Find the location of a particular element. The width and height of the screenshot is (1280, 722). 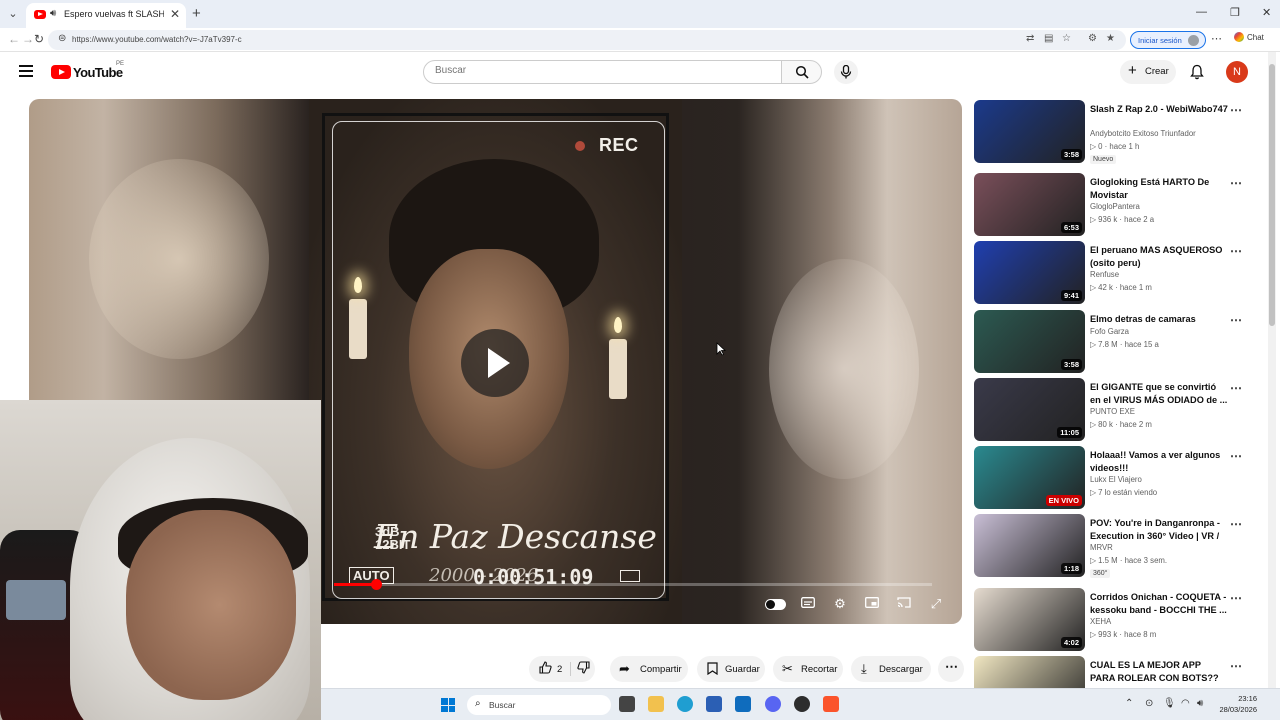

forward-icon: → is located at coordinates (28, 39).